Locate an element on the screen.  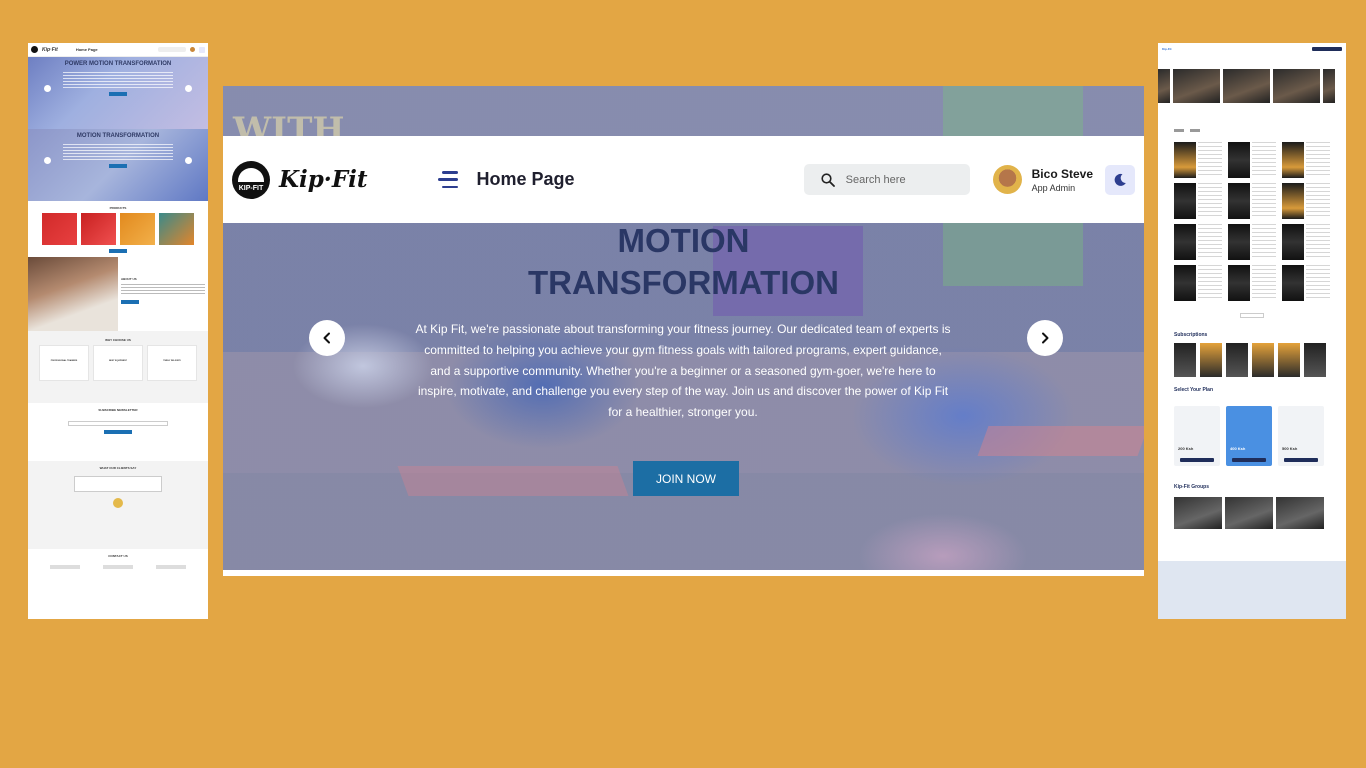
preview-plan-card: 200 Ksh is located at coordinates (1197, 436).